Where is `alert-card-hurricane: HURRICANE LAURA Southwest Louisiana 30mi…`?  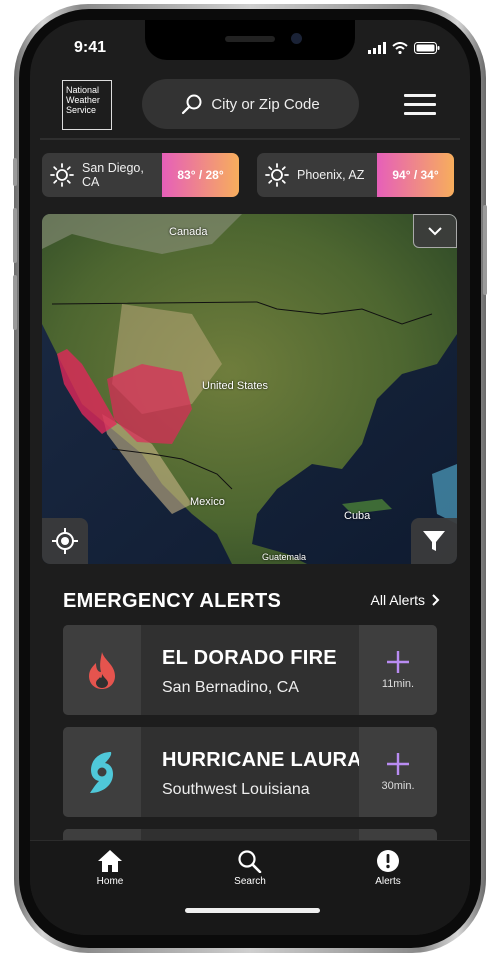
alert-card-hurricane: HURRICANE LAURA Southwest Louisiana 30mi… is located at coordinates (250, 772).